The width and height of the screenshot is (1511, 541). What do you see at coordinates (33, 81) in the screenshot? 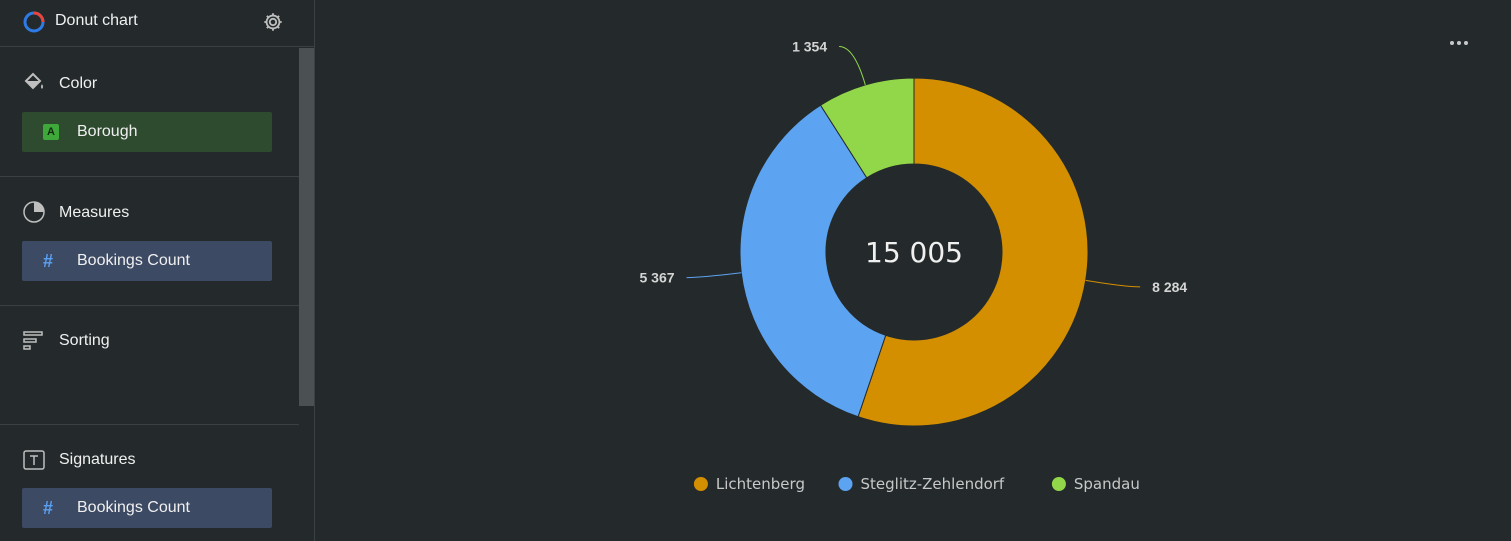
I see `paint-bucket-icon` at bounding box center [33, 81].